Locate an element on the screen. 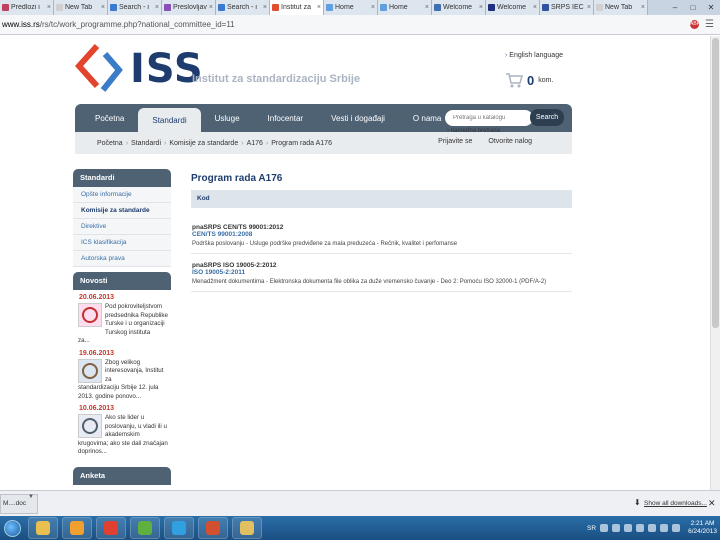  minimize-button: – is located at coordinates (675, 7).